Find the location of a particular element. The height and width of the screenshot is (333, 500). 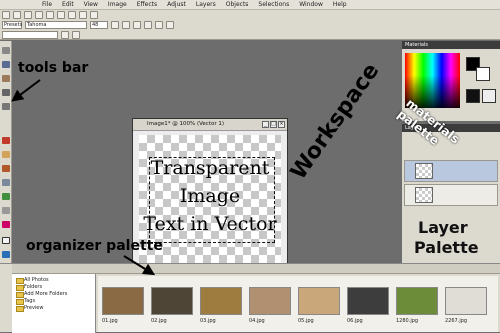

organizer-arrow is located at coordinates (139, 265).